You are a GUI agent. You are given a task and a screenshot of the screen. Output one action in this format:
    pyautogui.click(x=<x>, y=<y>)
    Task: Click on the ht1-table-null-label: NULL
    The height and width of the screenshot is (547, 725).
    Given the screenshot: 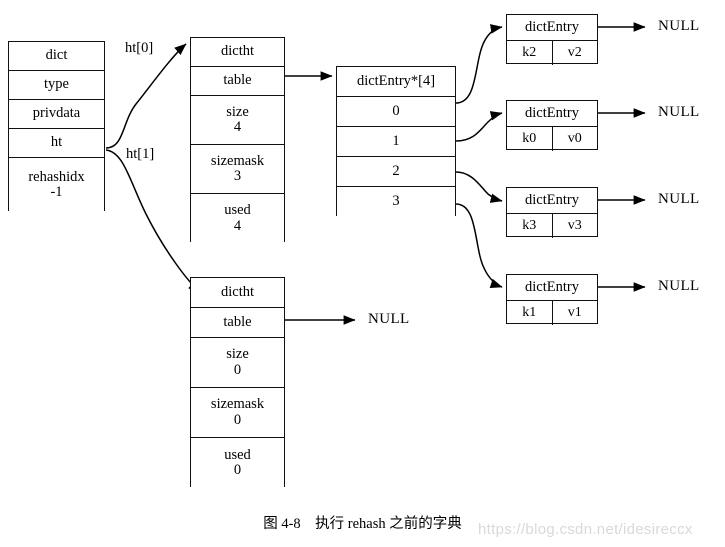 What is the action you would take?
    pyautogui.click(x=389, y=319)
    